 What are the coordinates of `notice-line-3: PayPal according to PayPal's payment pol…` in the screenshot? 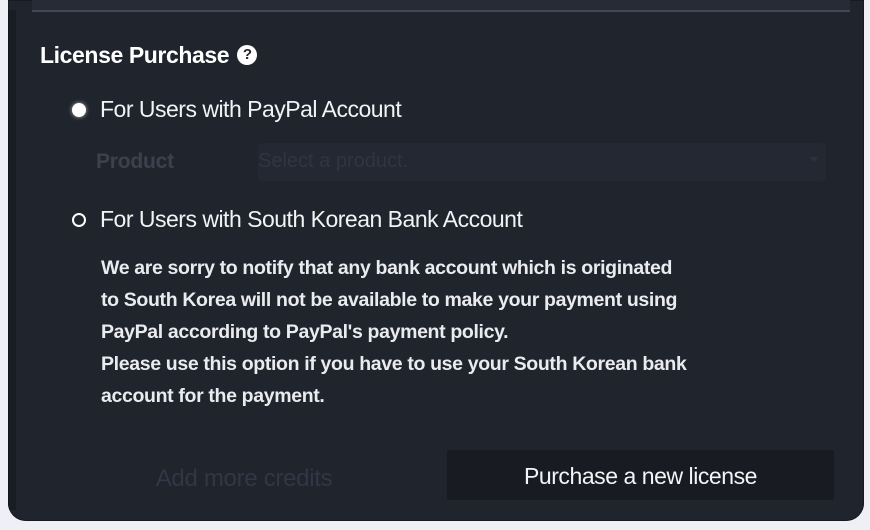 It's located at (305, 332).